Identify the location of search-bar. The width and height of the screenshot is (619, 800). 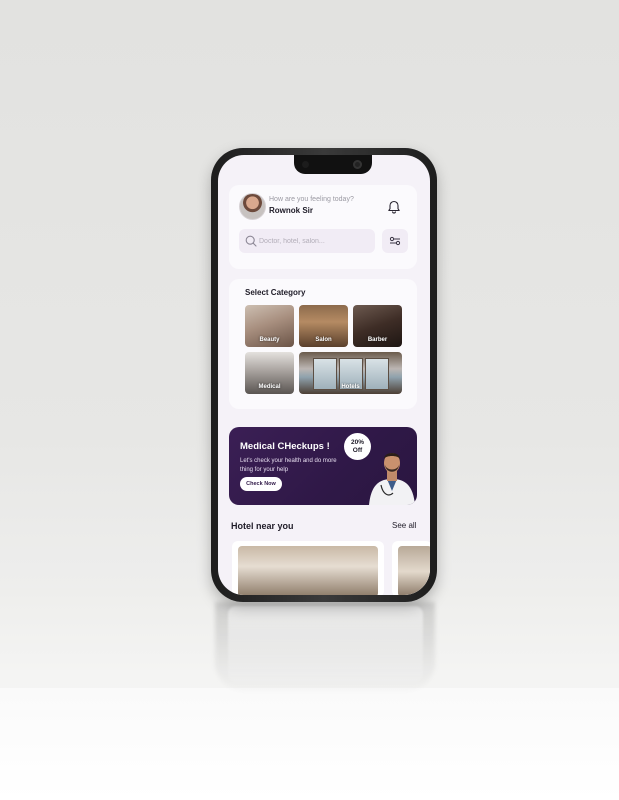
(307, 241).